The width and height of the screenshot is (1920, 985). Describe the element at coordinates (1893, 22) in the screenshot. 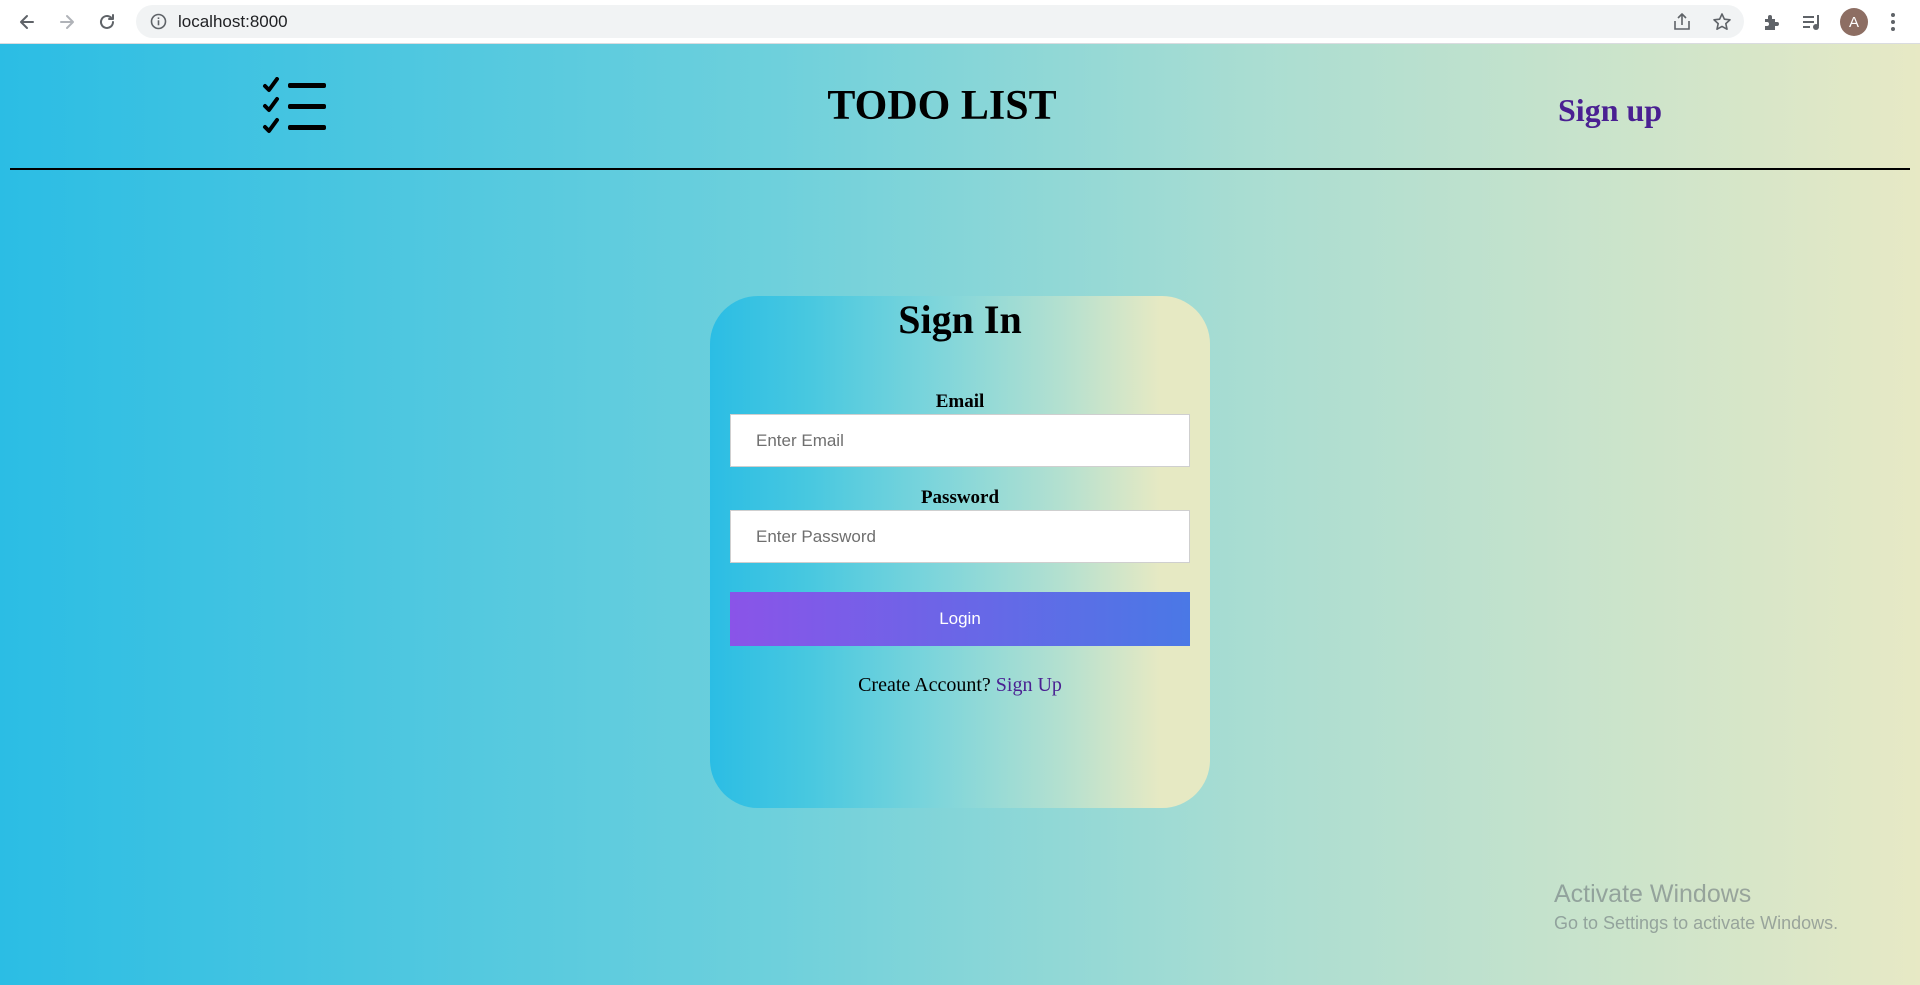

I see `menu-icon` at that location.